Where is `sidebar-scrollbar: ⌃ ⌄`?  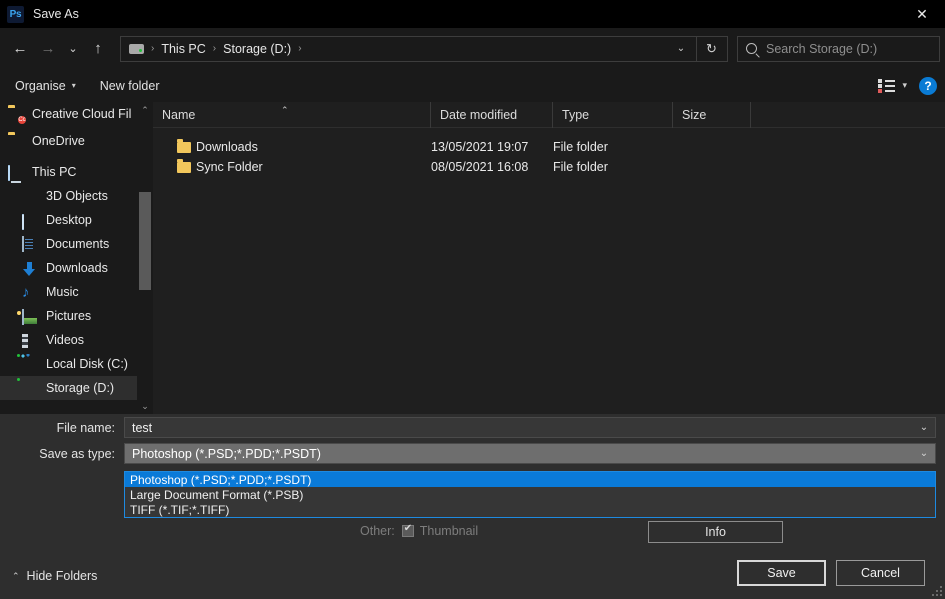 sidebar-scrollbar: ⌃ ⌄ is located at coordinates (145, 258).